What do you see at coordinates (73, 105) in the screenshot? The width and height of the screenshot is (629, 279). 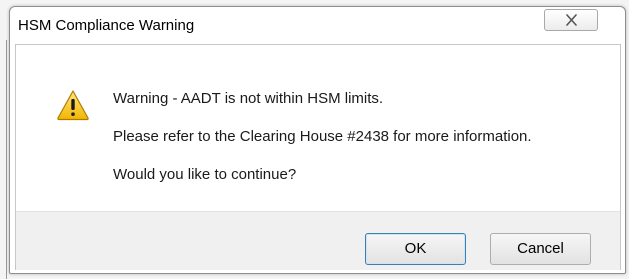 I see `warning-icon` at bounding box center [73, 105].